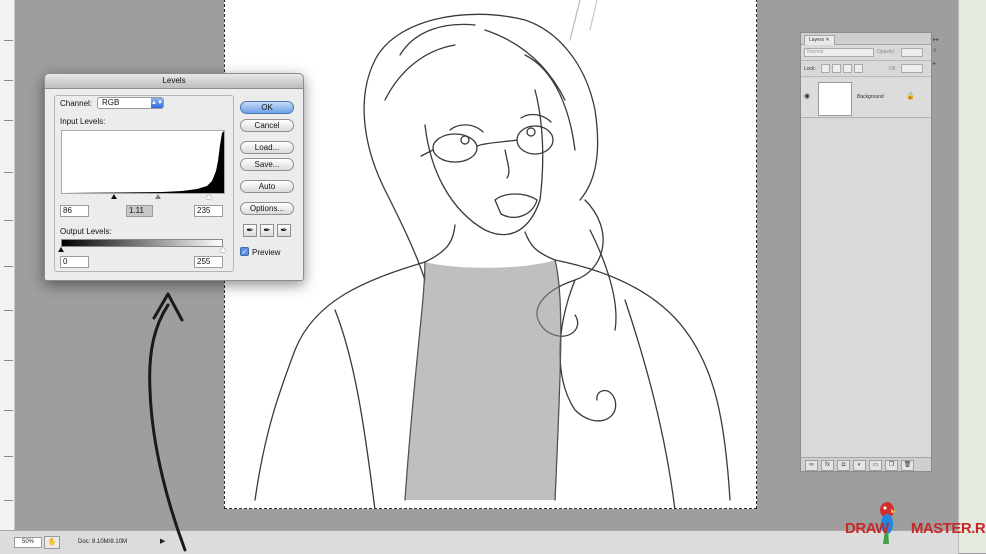  Describe the element at coordinates (167, 422) in the screenshot. I see `hand-drawn-arrow` at that location.